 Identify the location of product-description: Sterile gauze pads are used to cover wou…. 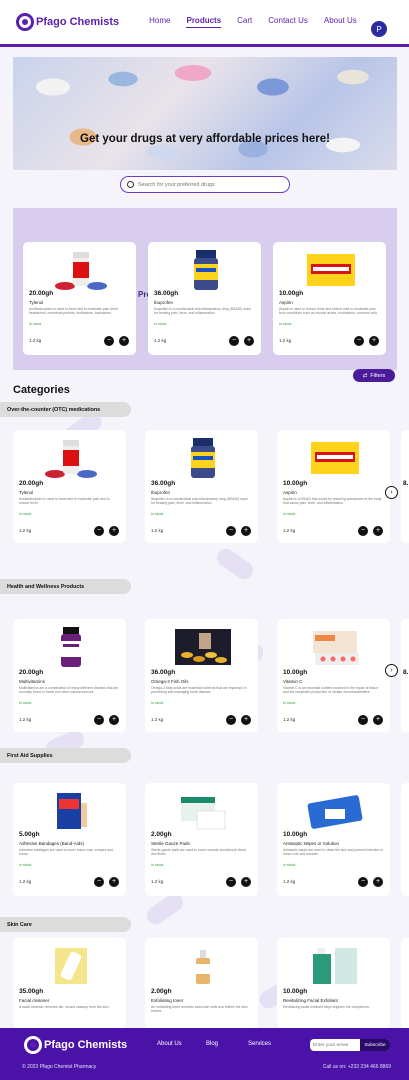
(199, 852).